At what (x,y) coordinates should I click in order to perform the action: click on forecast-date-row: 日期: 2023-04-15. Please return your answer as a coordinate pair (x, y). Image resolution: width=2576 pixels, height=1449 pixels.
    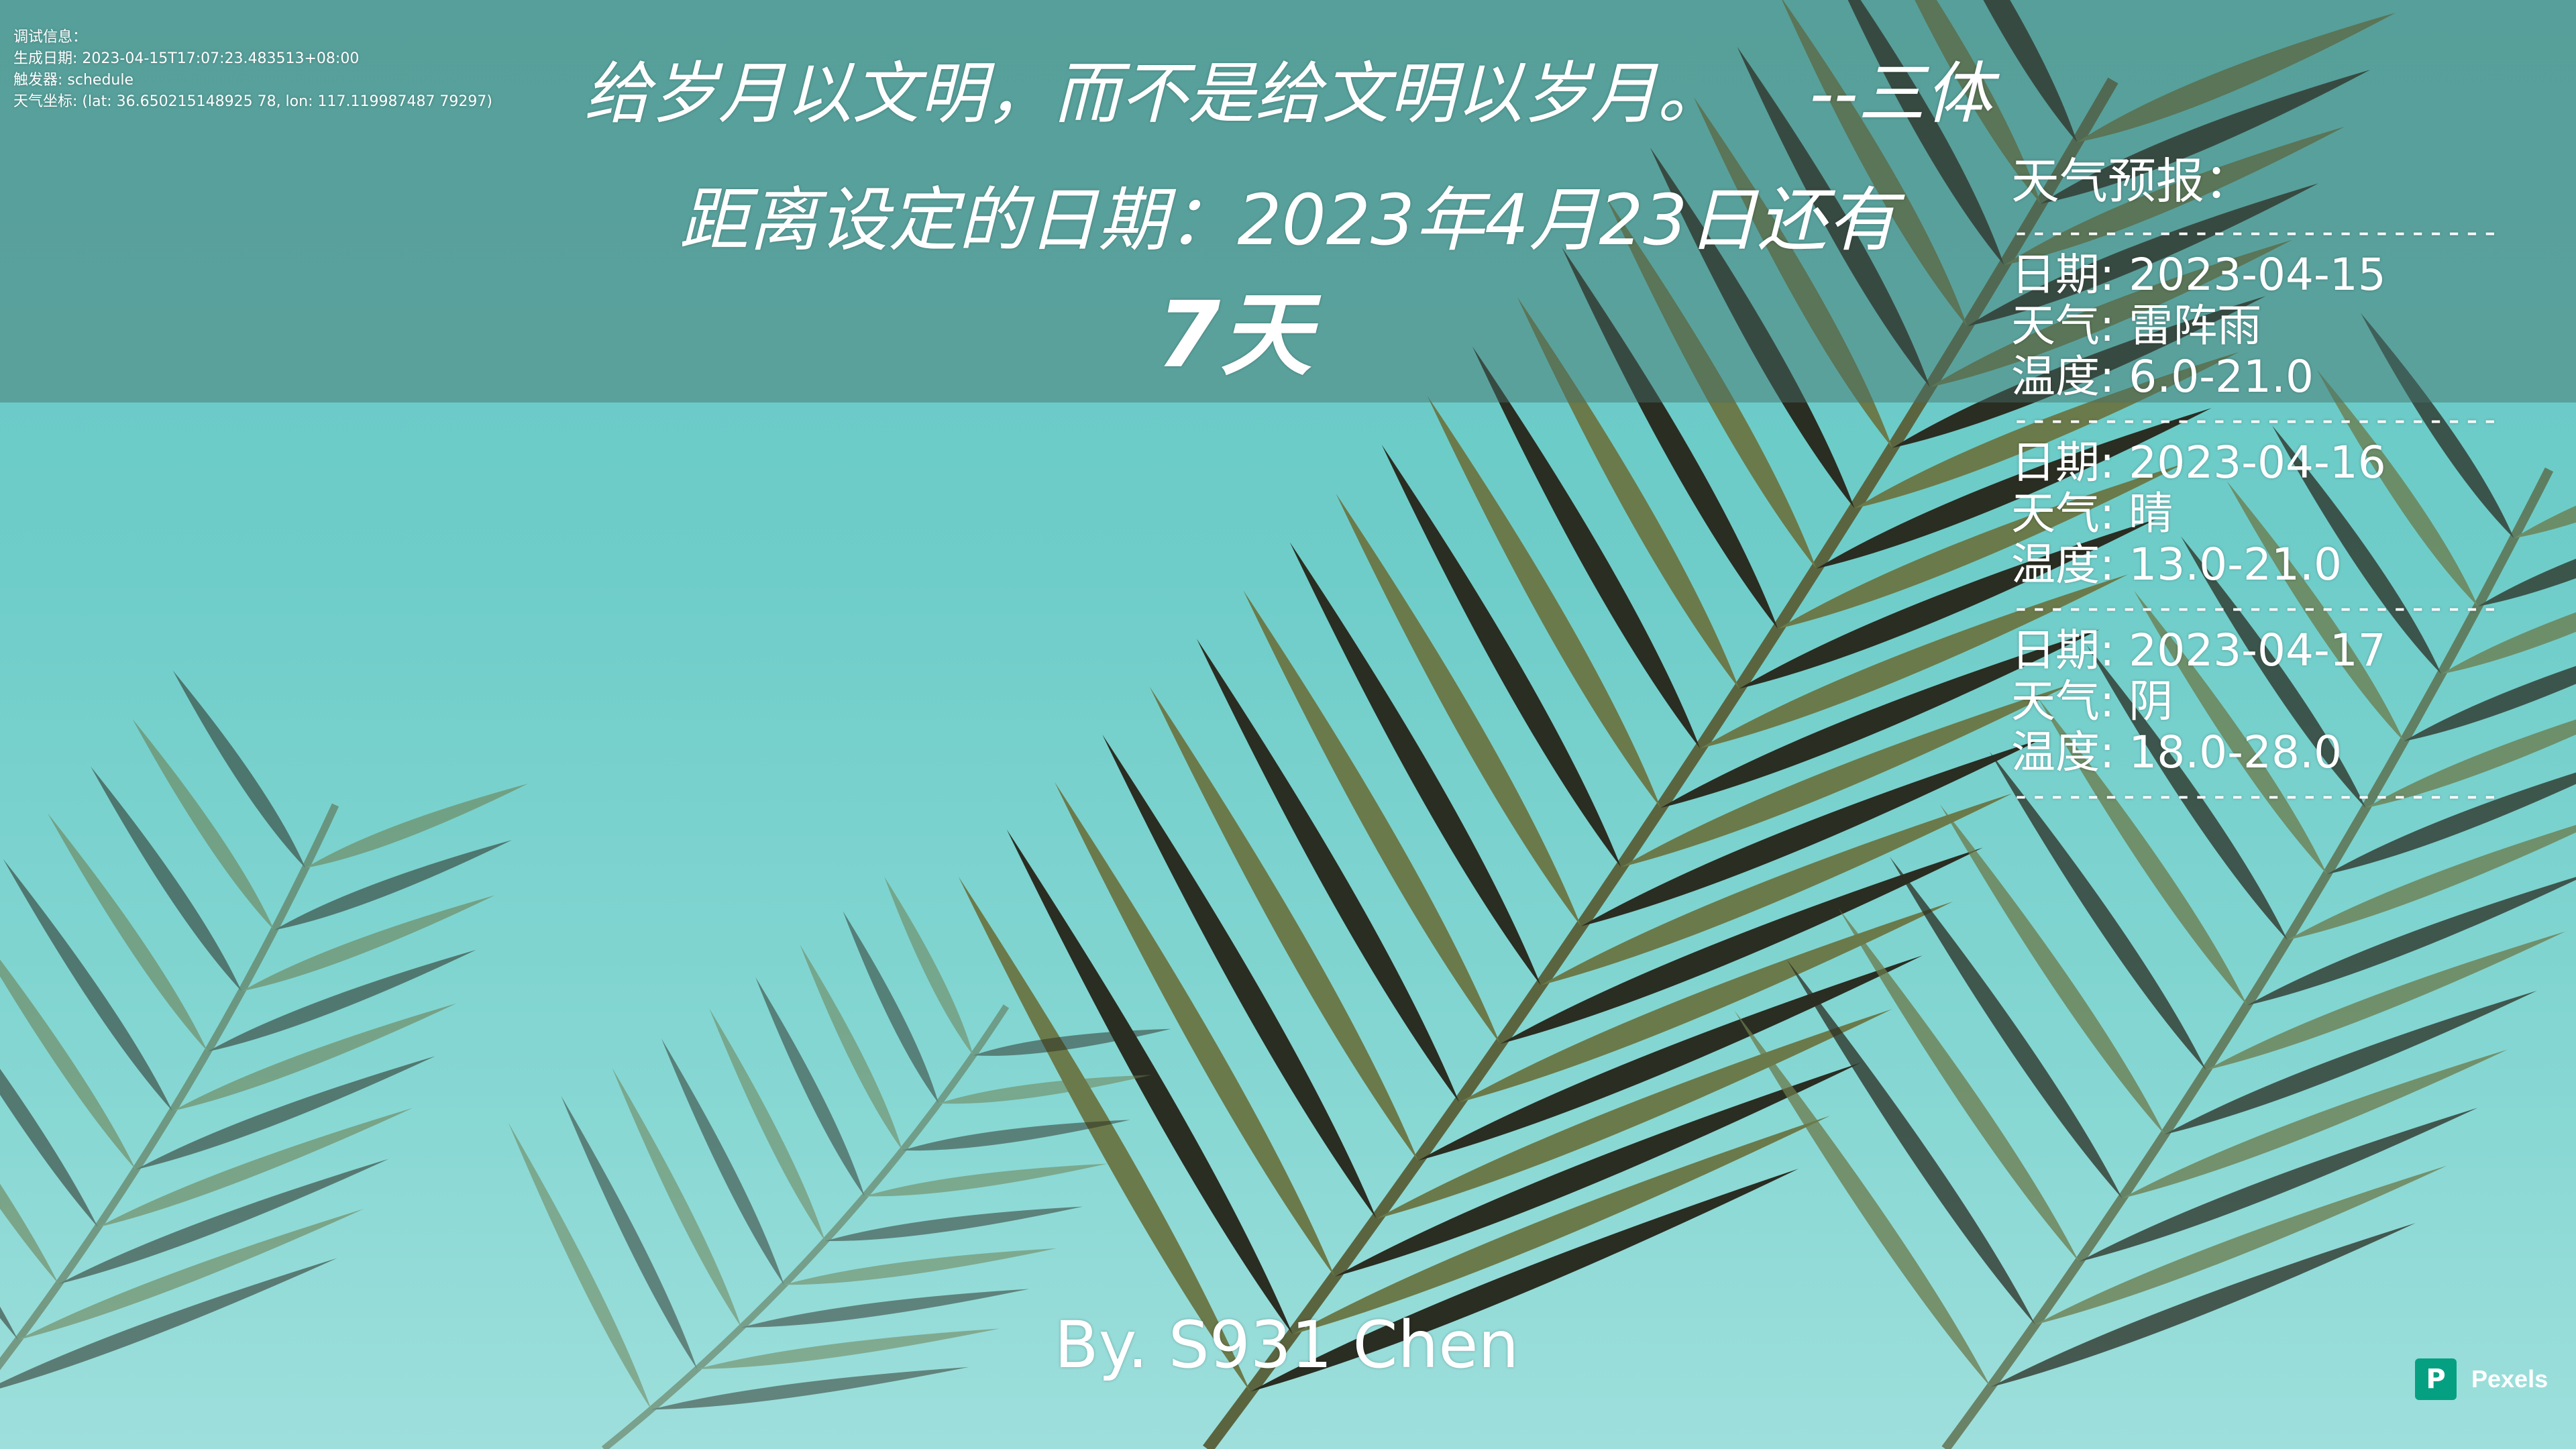
    Looking at the image, I should click on (2198, 275).